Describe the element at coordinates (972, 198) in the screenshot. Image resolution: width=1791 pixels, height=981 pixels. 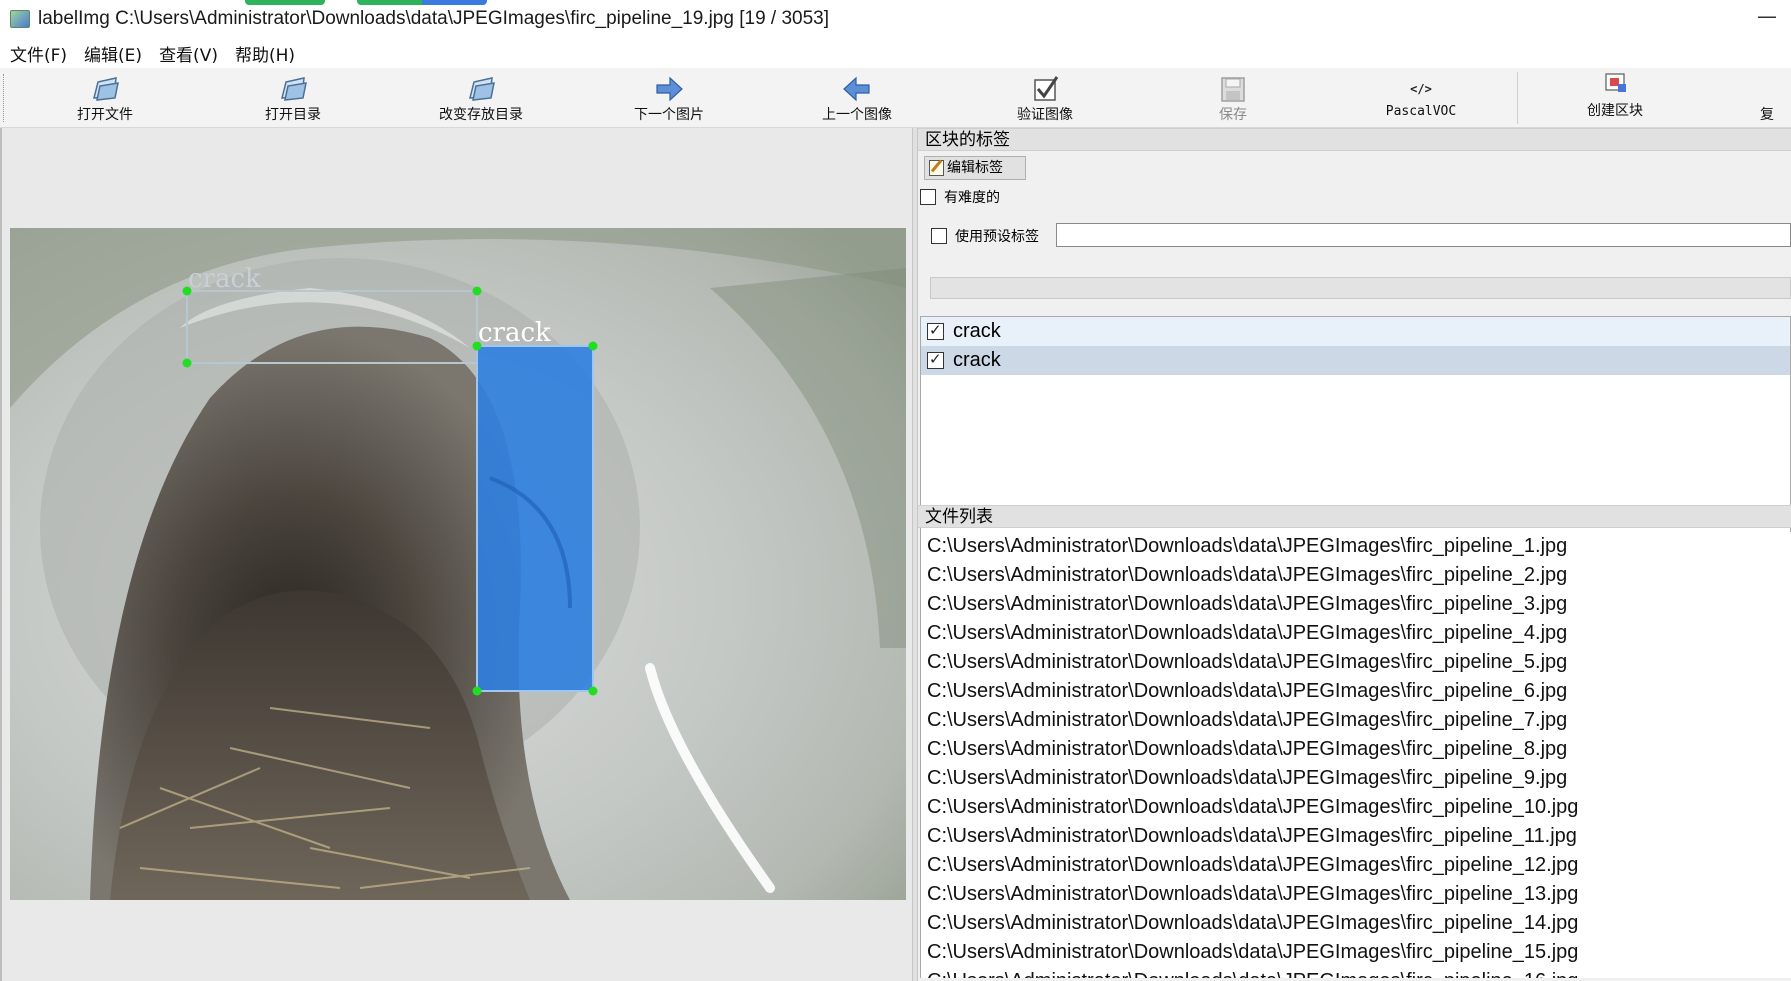
I see `difficult-label: 有难度的` at that location.